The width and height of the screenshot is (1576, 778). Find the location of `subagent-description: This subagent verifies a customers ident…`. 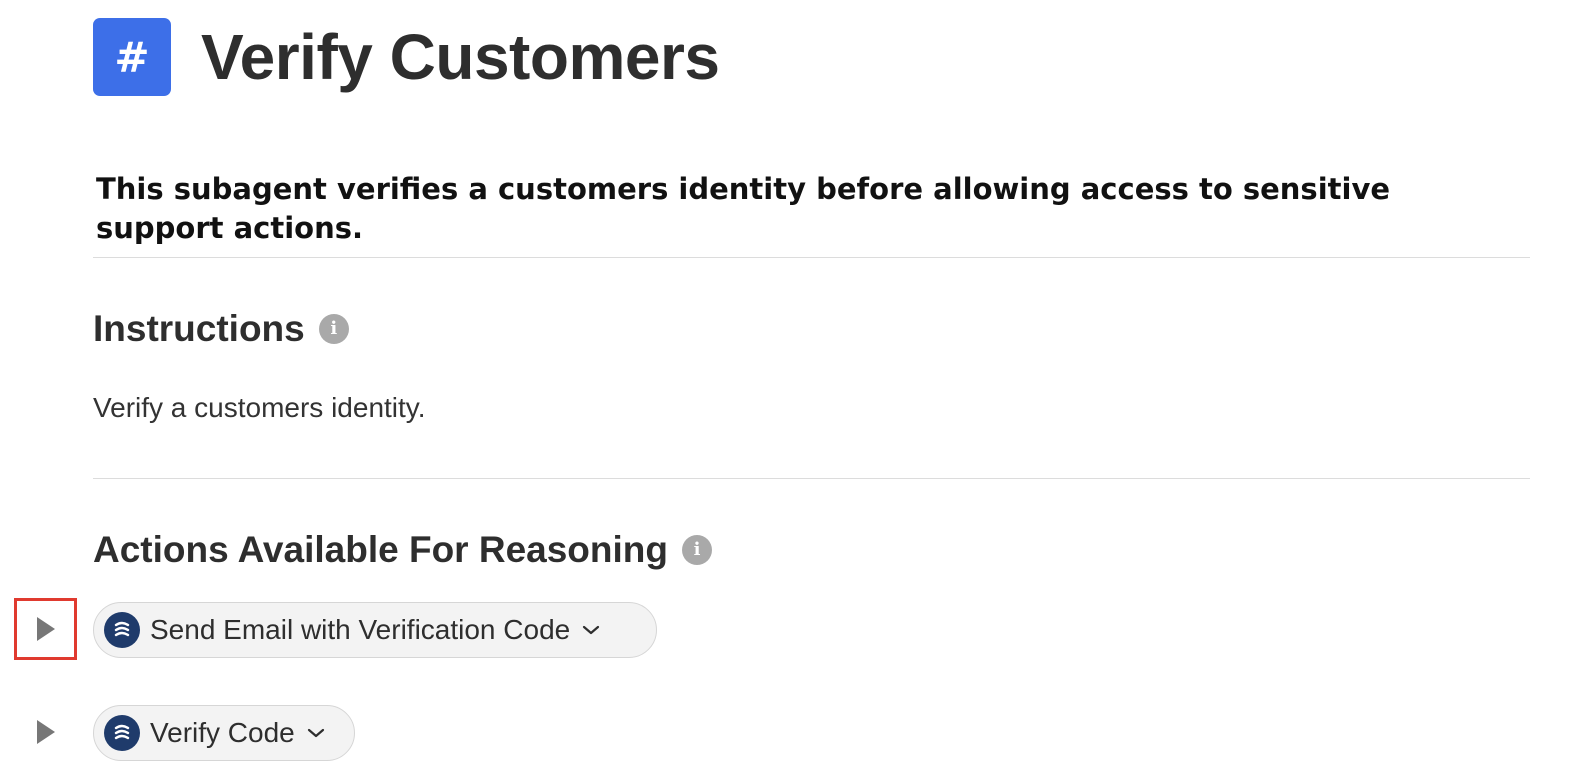

subagent-description: This subagent verifies a customers ident… is located at coordinates (743, 208).